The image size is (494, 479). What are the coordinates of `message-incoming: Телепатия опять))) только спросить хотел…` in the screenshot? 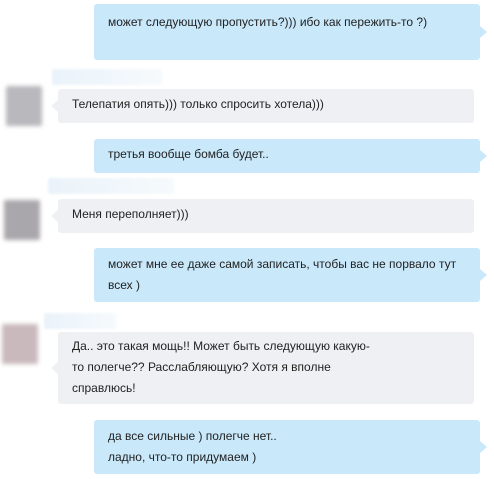 It's located at (262, 106).